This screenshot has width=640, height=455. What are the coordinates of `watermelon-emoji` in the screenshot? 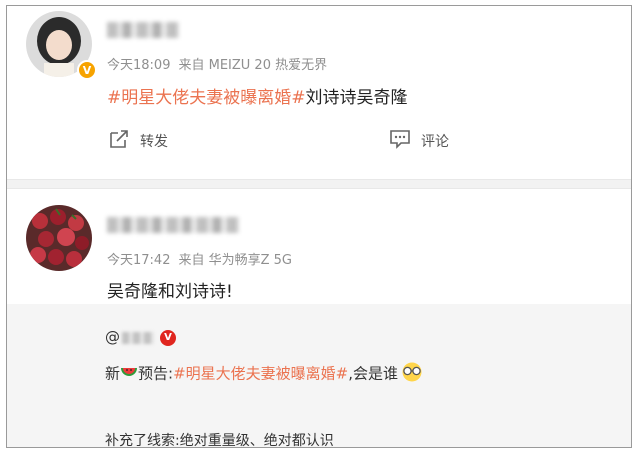 It's located at (129, 374).